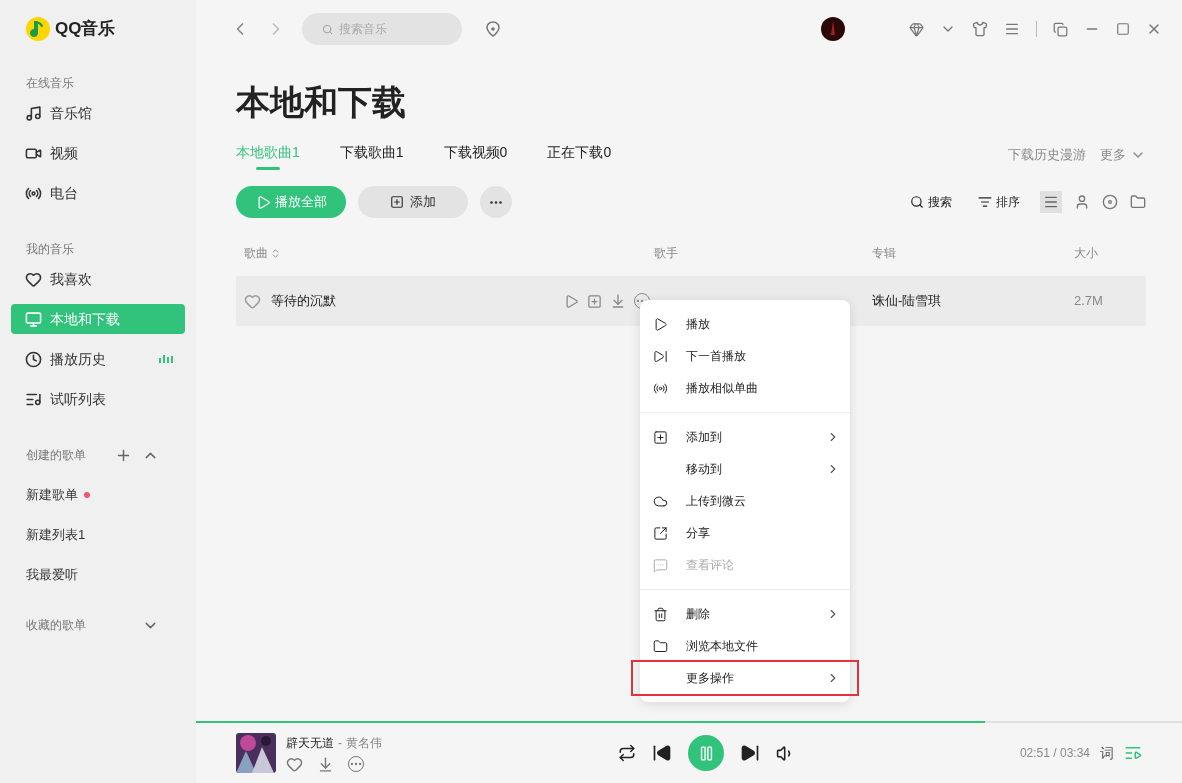 The height and width of the screenshot is (783, 1182). Describe the element at coordinates (1086, 253) in the screenshot. I see `column-header: 大小` at that location.